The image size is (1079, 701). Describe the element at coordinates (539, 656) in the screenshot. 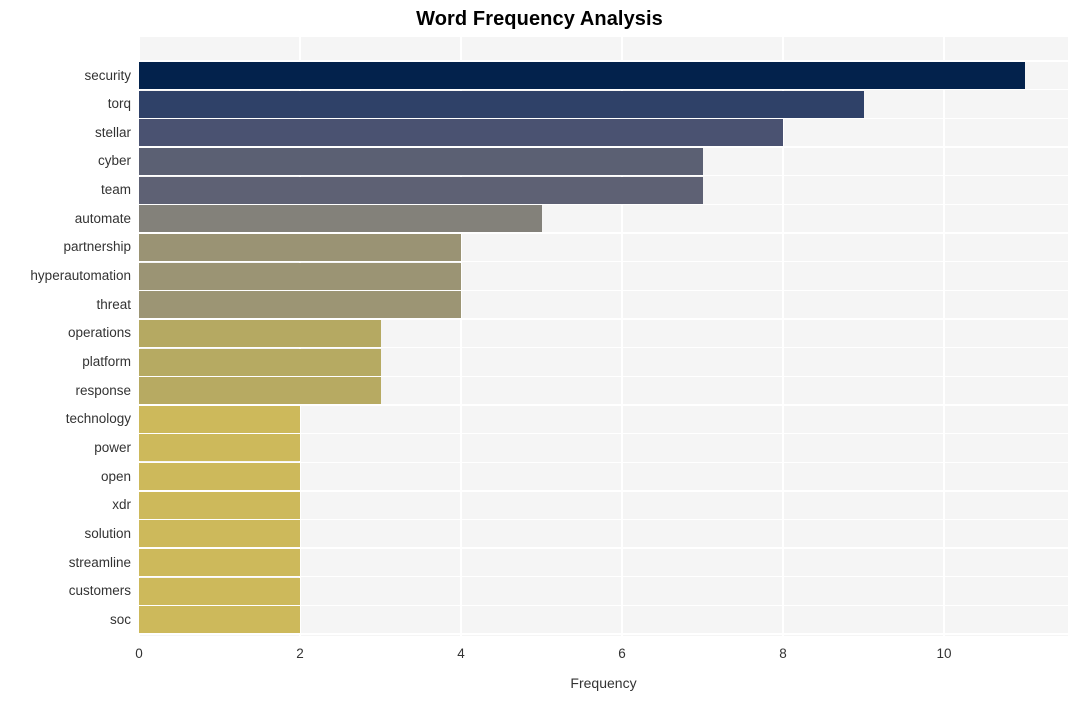

I see `x-axis-tick-labels: 0 2 4 6 8 10` at that location.